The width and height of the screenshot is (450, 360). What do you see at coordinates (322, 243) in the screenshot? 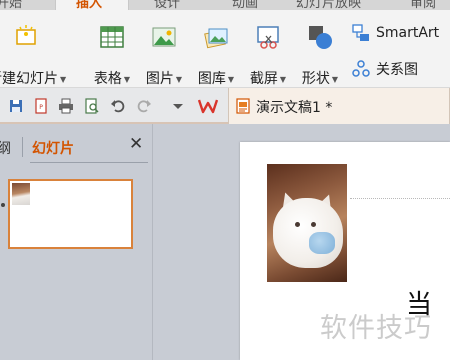
I see `blue-toy` at bounding box center [322, 243].